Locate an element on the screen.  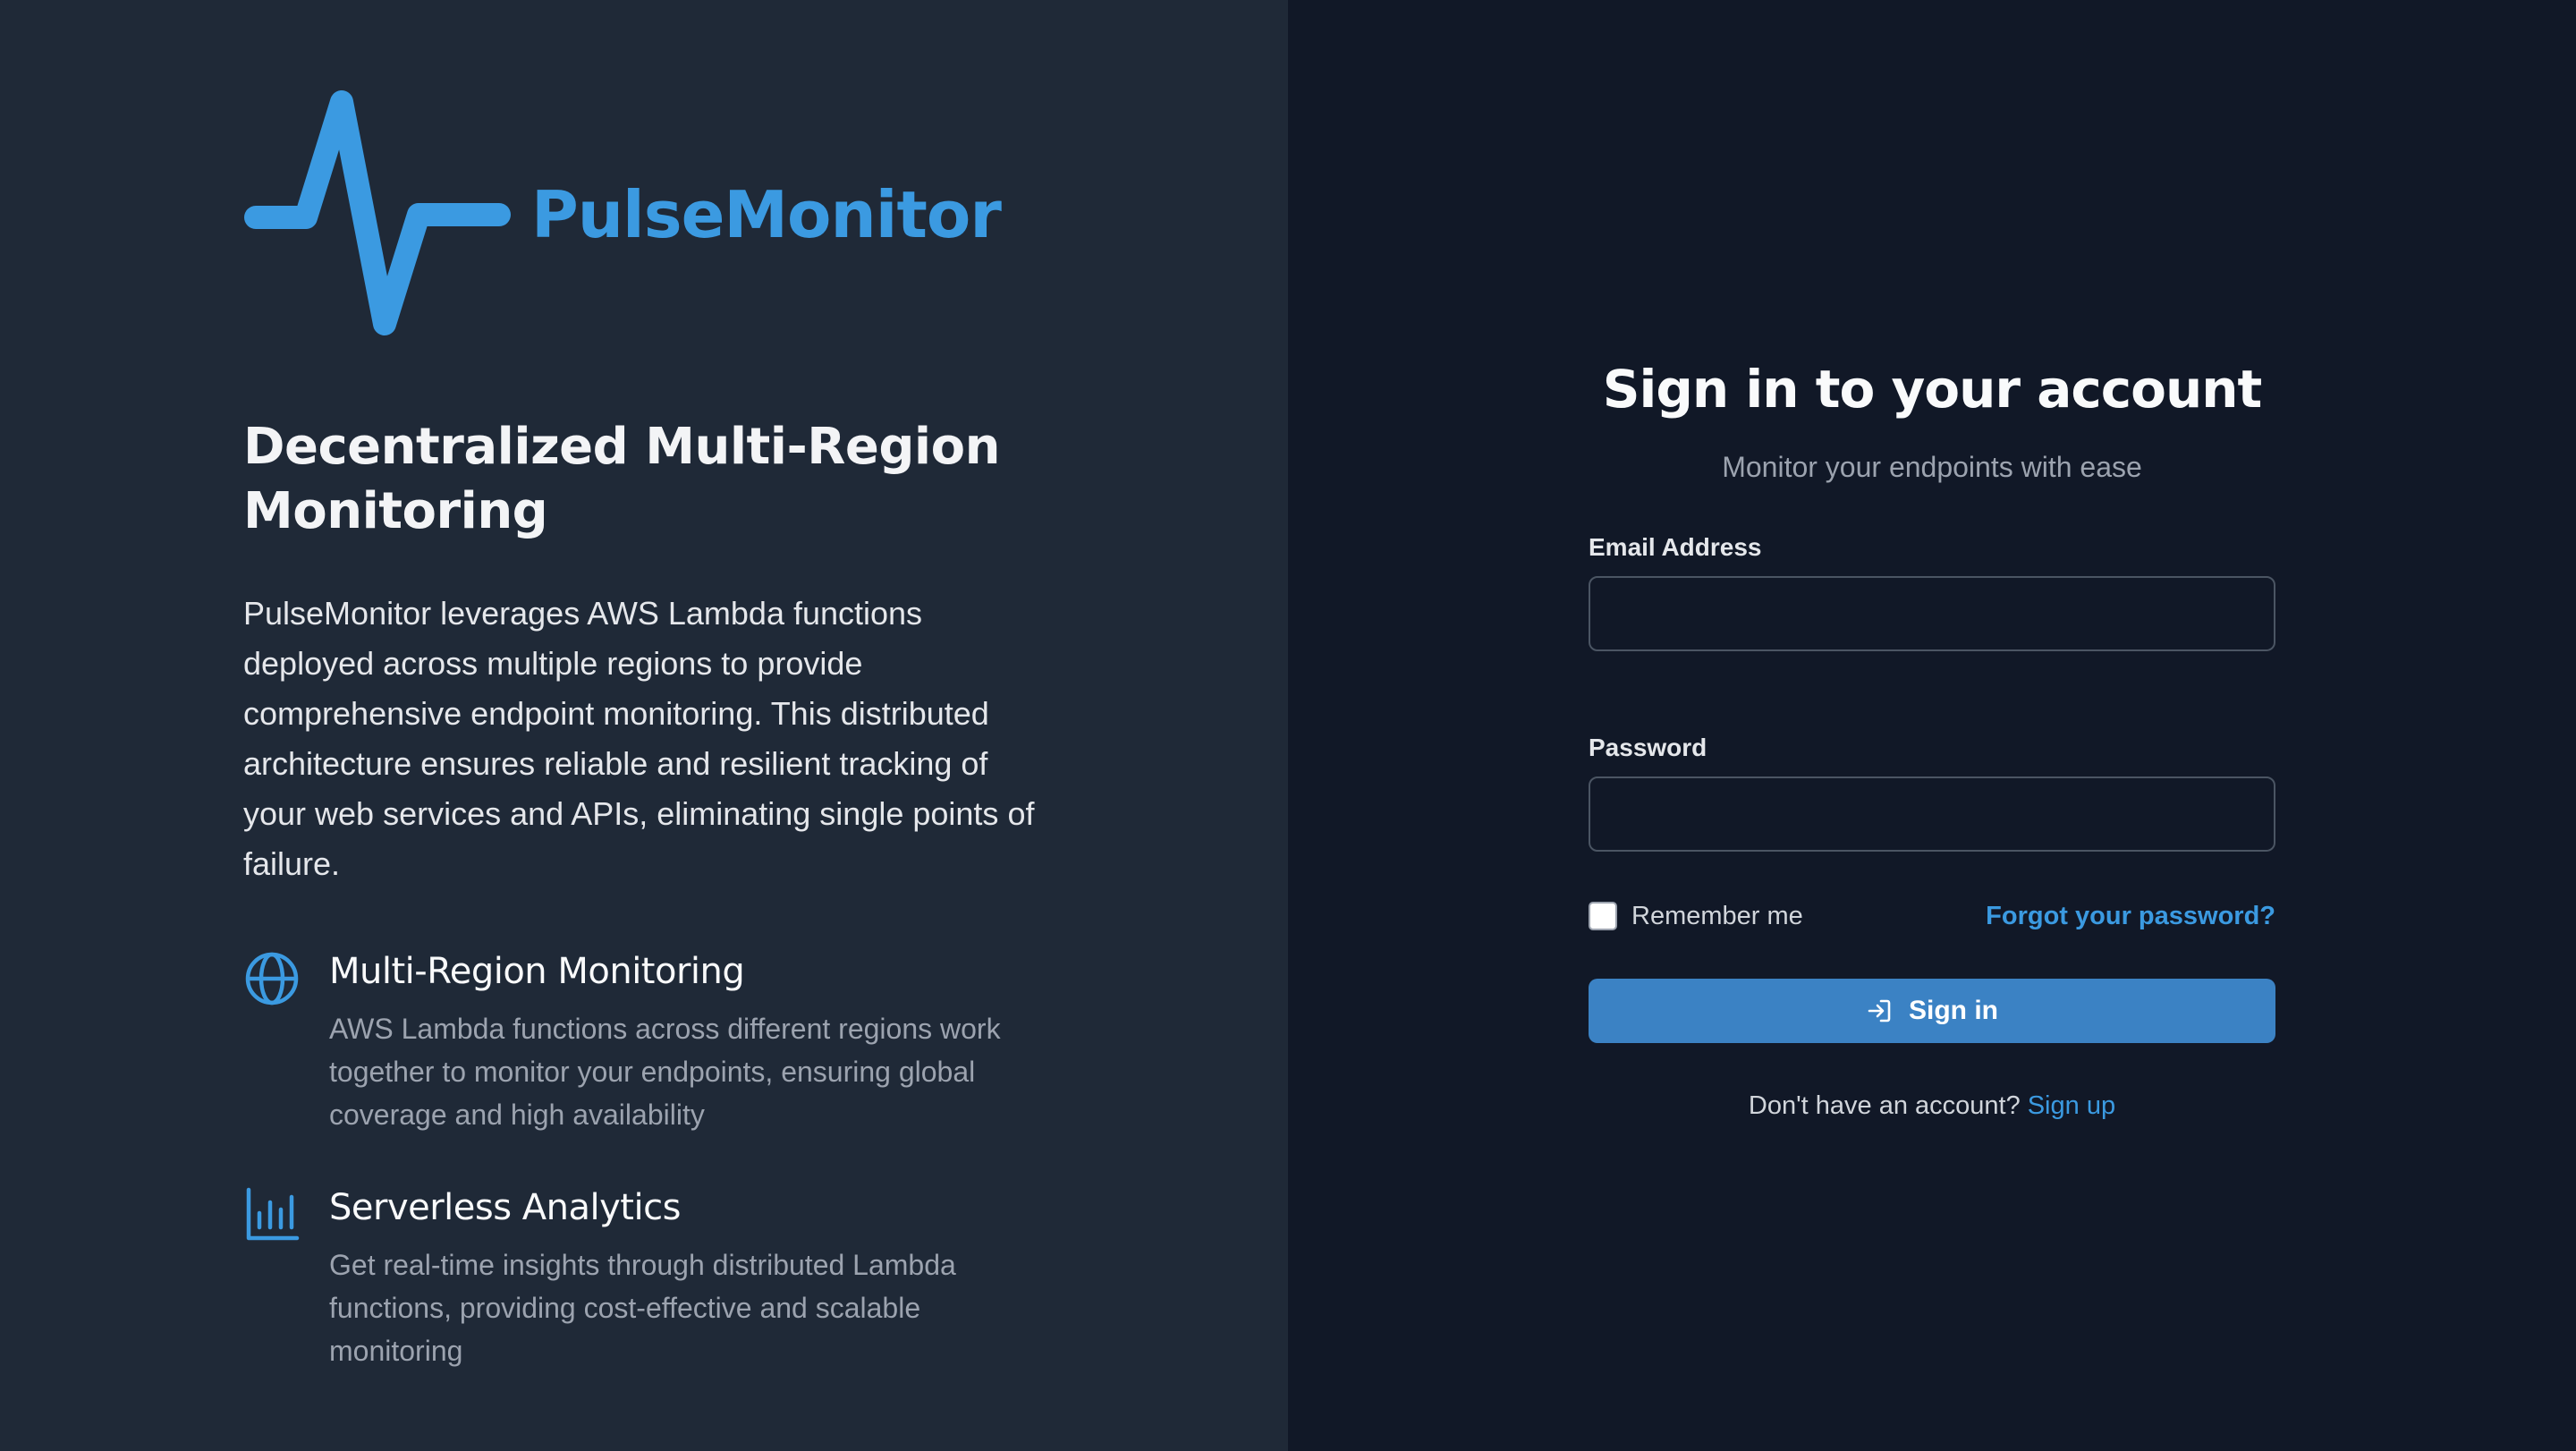
feature-title: Serverless Analytics is located at coordinates (505, 1207).